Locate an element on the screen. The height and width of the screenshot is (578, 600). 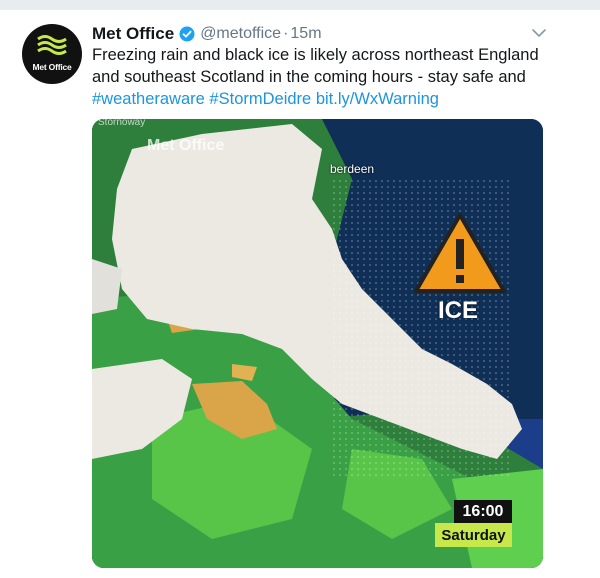
forecast-time: 16:00 is located at coordinates (483, 512).